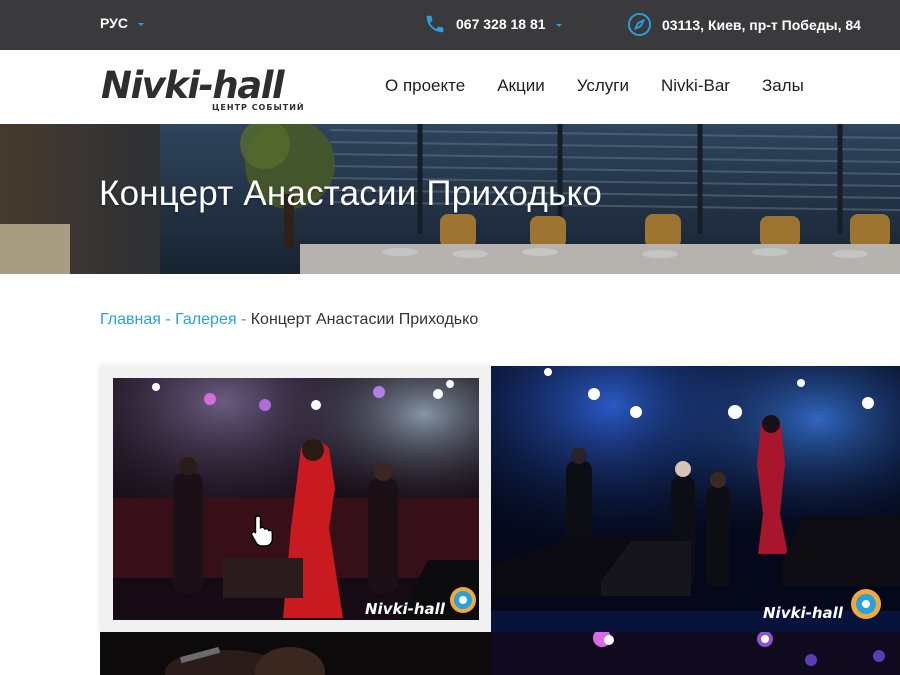  What do you see at coordinates (435, 24) in the screenshot?
I see `phone-icon` at bounding box center [435, 24].